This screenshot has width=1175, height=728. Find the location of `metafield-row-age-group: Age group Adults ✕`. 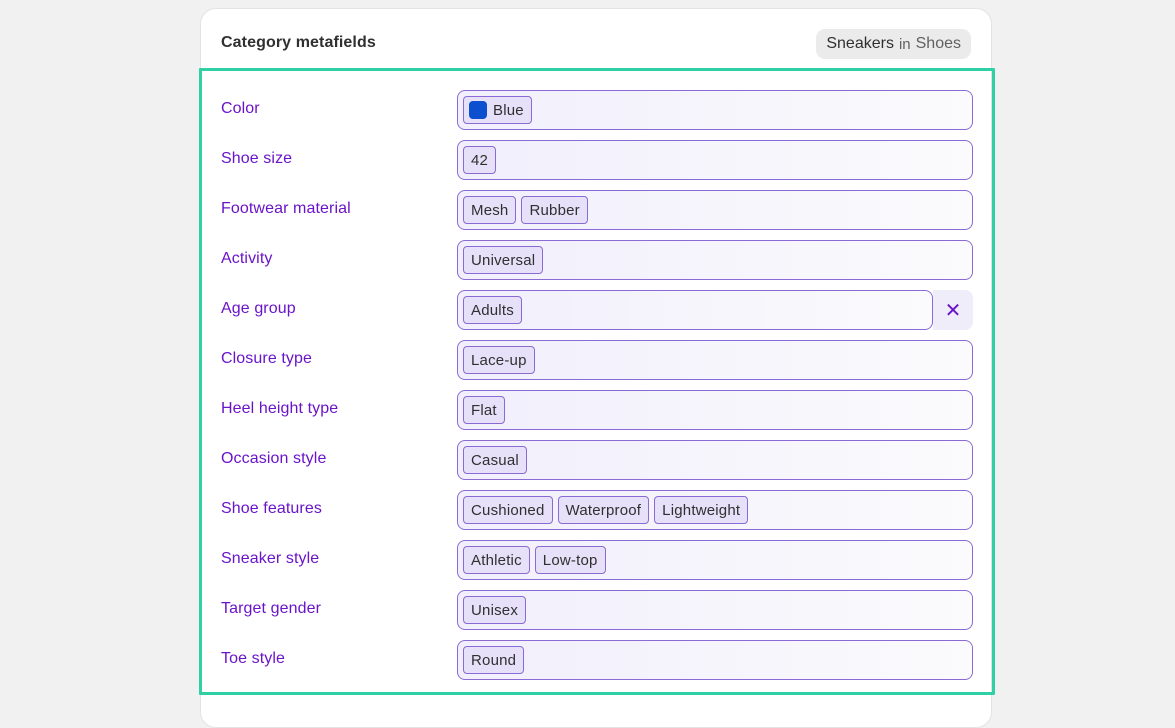

metafield-row-age-group: Age group Adults ✕ is located at coordinates (597, 310).